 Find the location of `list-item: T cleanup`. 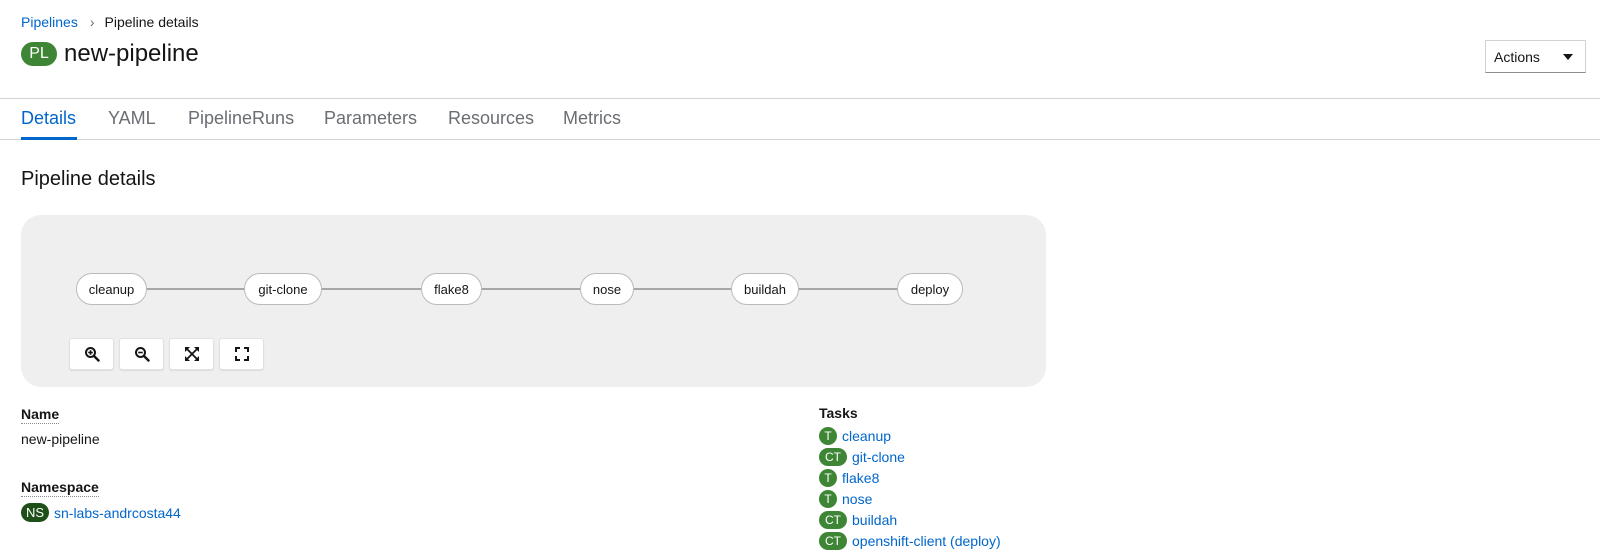

list-item: T cleanup is located at coordinates (910, 435).